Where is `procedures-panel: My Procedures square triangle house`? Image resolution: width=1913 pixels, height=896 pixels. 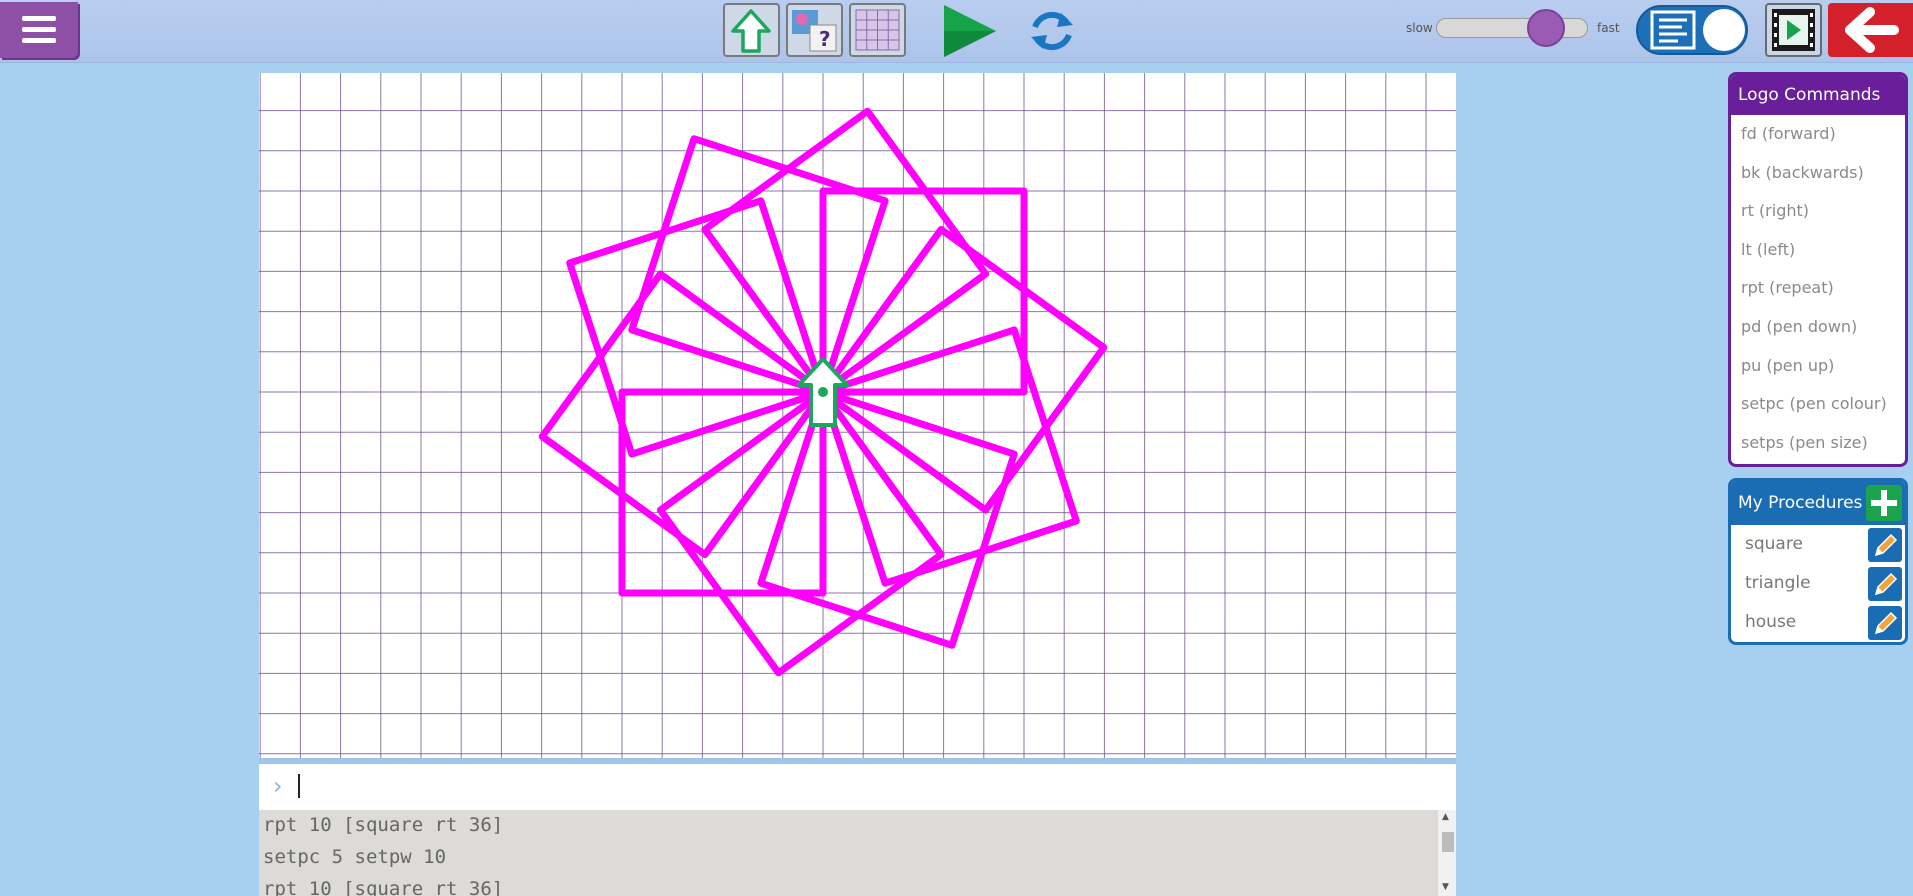 procedures-panel: My Procedures square triangle house is located at coordinates (1818, 561).